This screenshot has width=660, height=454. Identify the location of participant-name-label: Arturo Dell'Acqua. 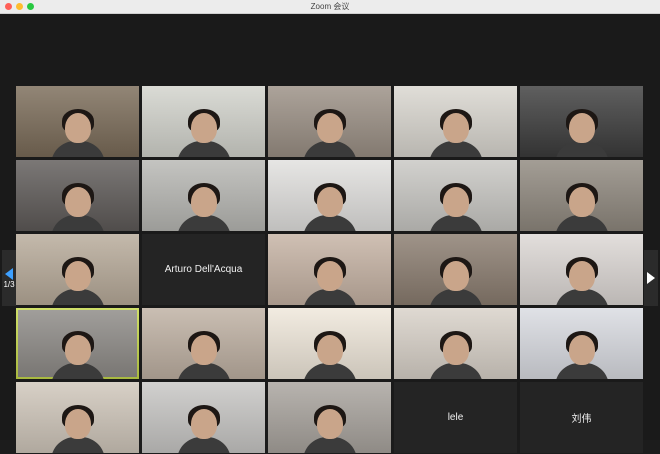
(203, 269).